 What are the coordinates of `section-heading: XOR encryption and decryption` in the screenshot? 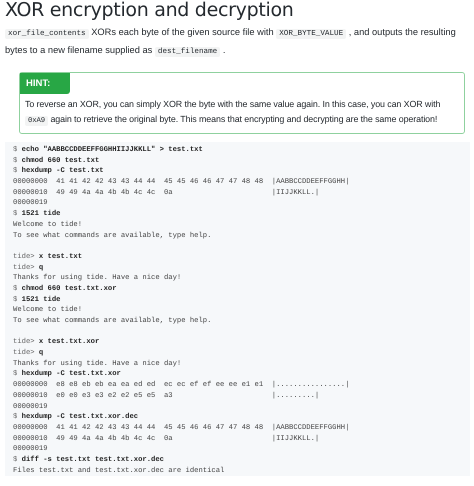 It's located at (150, 10).